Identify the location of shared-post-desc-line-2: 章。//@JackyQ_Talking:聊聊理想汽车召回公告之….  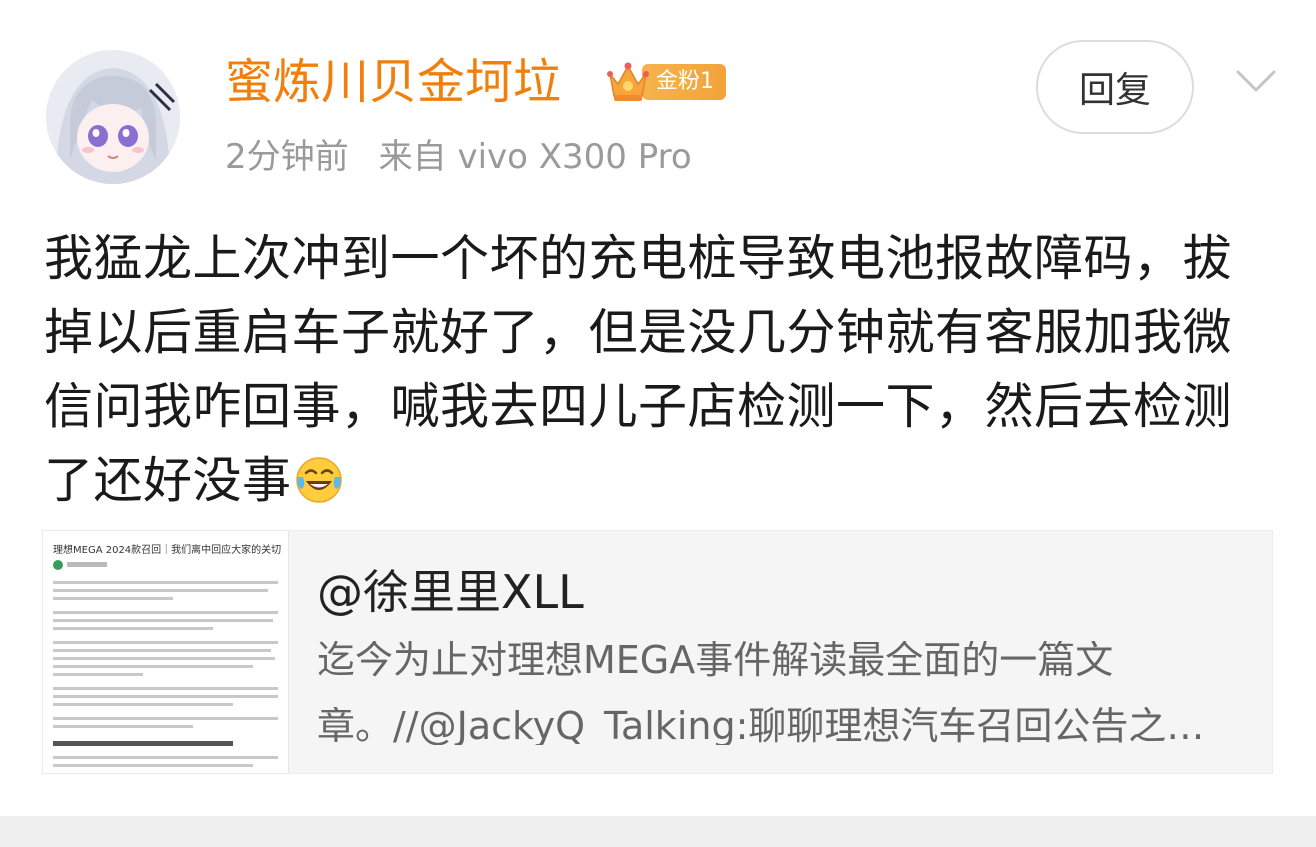
(761, 726).